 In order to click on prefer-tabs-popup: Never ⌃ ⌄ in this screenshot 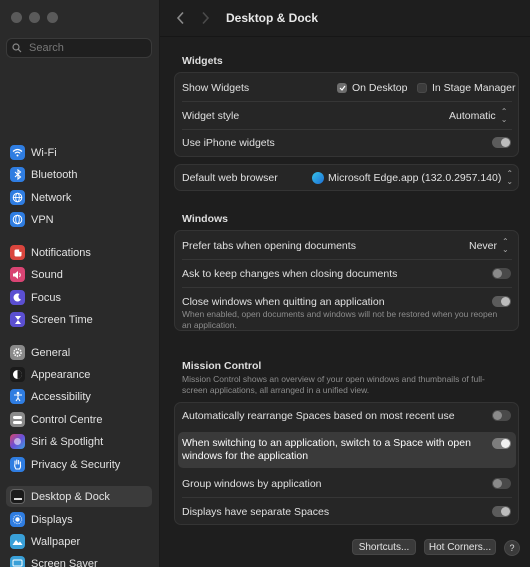, I will do `click(489, 245)`.